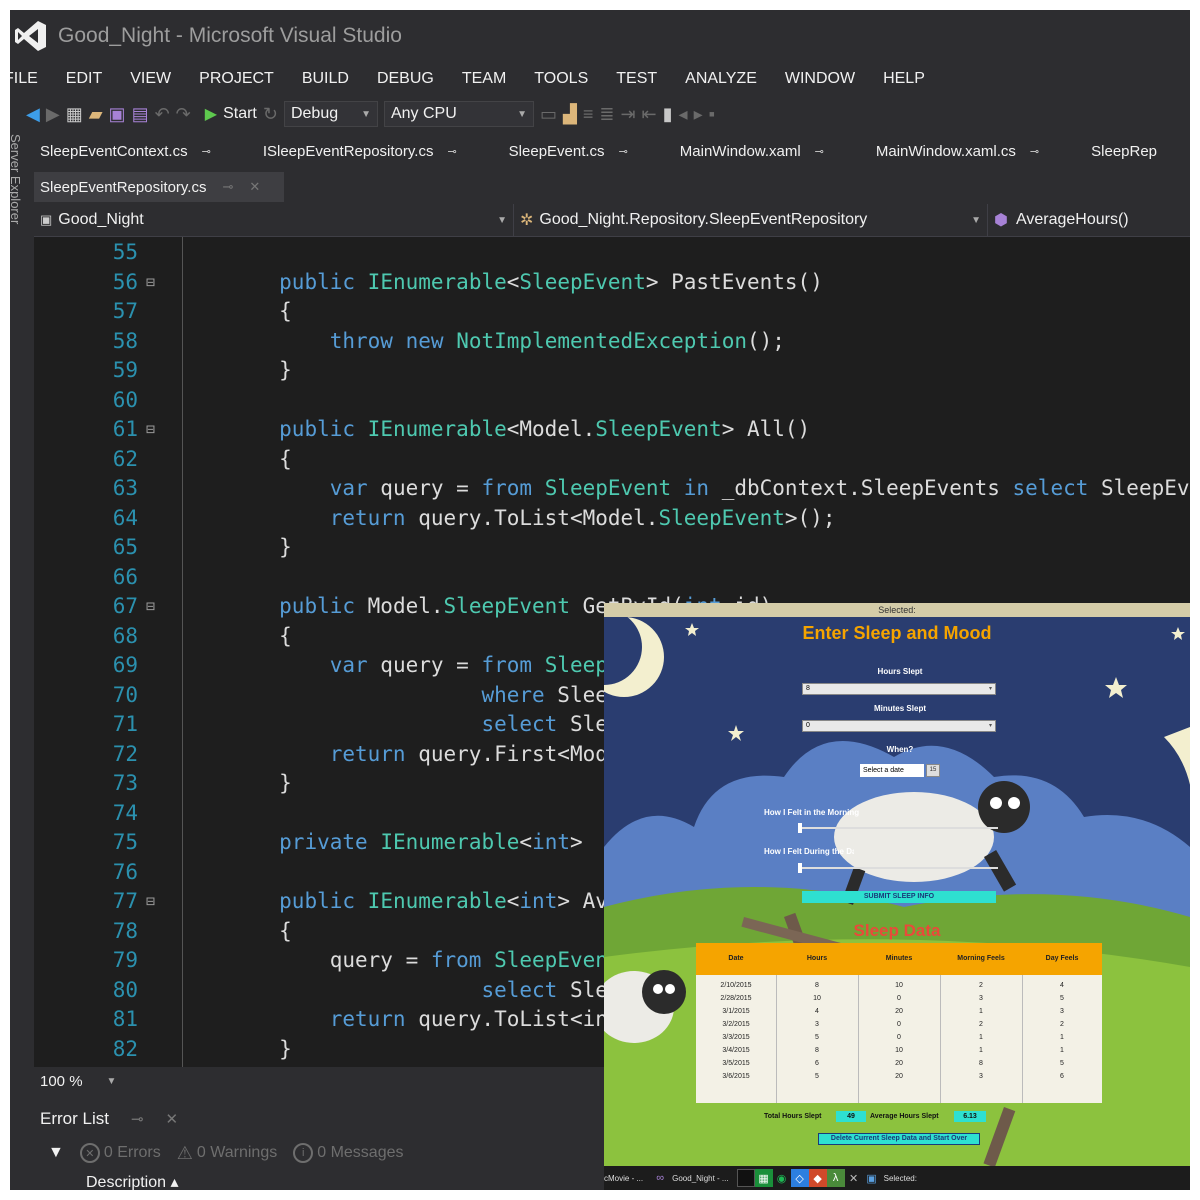 This screenshot has width=1200, height=1200. Describe the element at coordinates (820, 79) in the screenshot. I see `menu-item-window: WINDOW` at that location.